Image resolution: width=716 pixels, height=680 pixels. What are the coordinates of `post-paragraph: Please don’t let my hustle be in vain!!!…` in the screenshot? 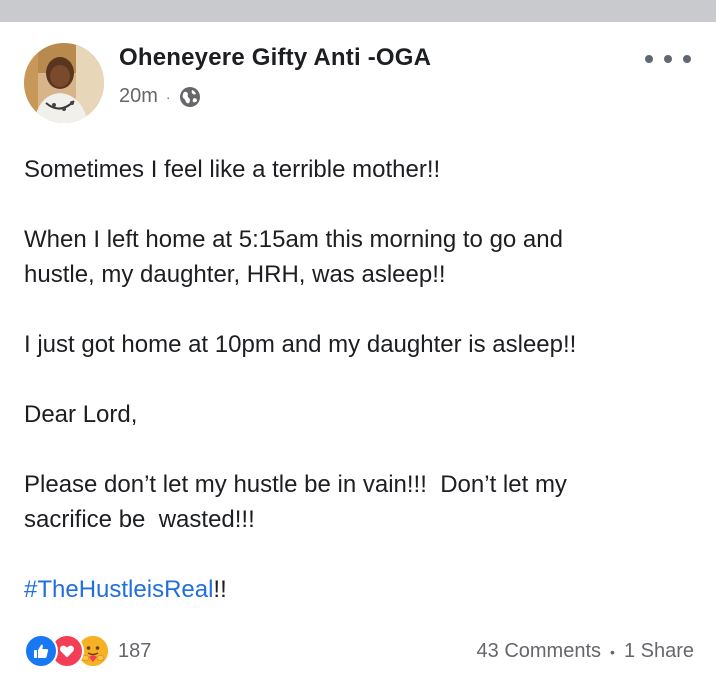 It's located at (295, 502).